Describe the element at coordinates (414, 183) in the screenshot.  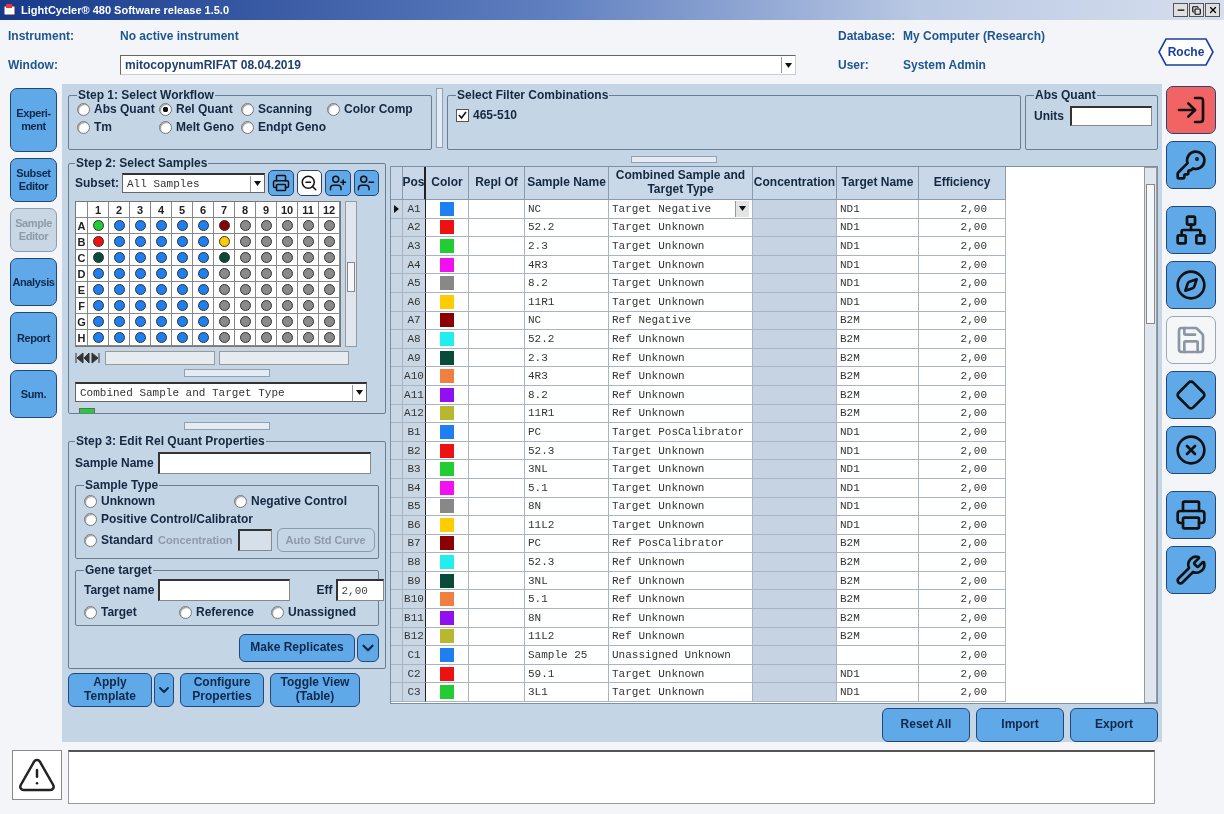
I see `column-header: Pos` at that location.